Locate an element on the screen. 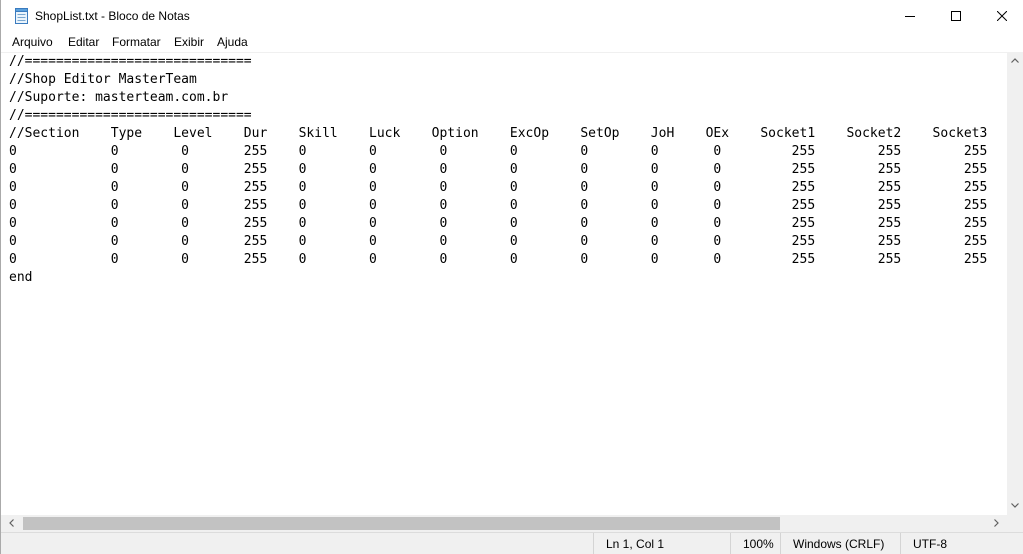 This screenshot has height=554, width=1023. maximize-icon is located at coordinates (956, 16).